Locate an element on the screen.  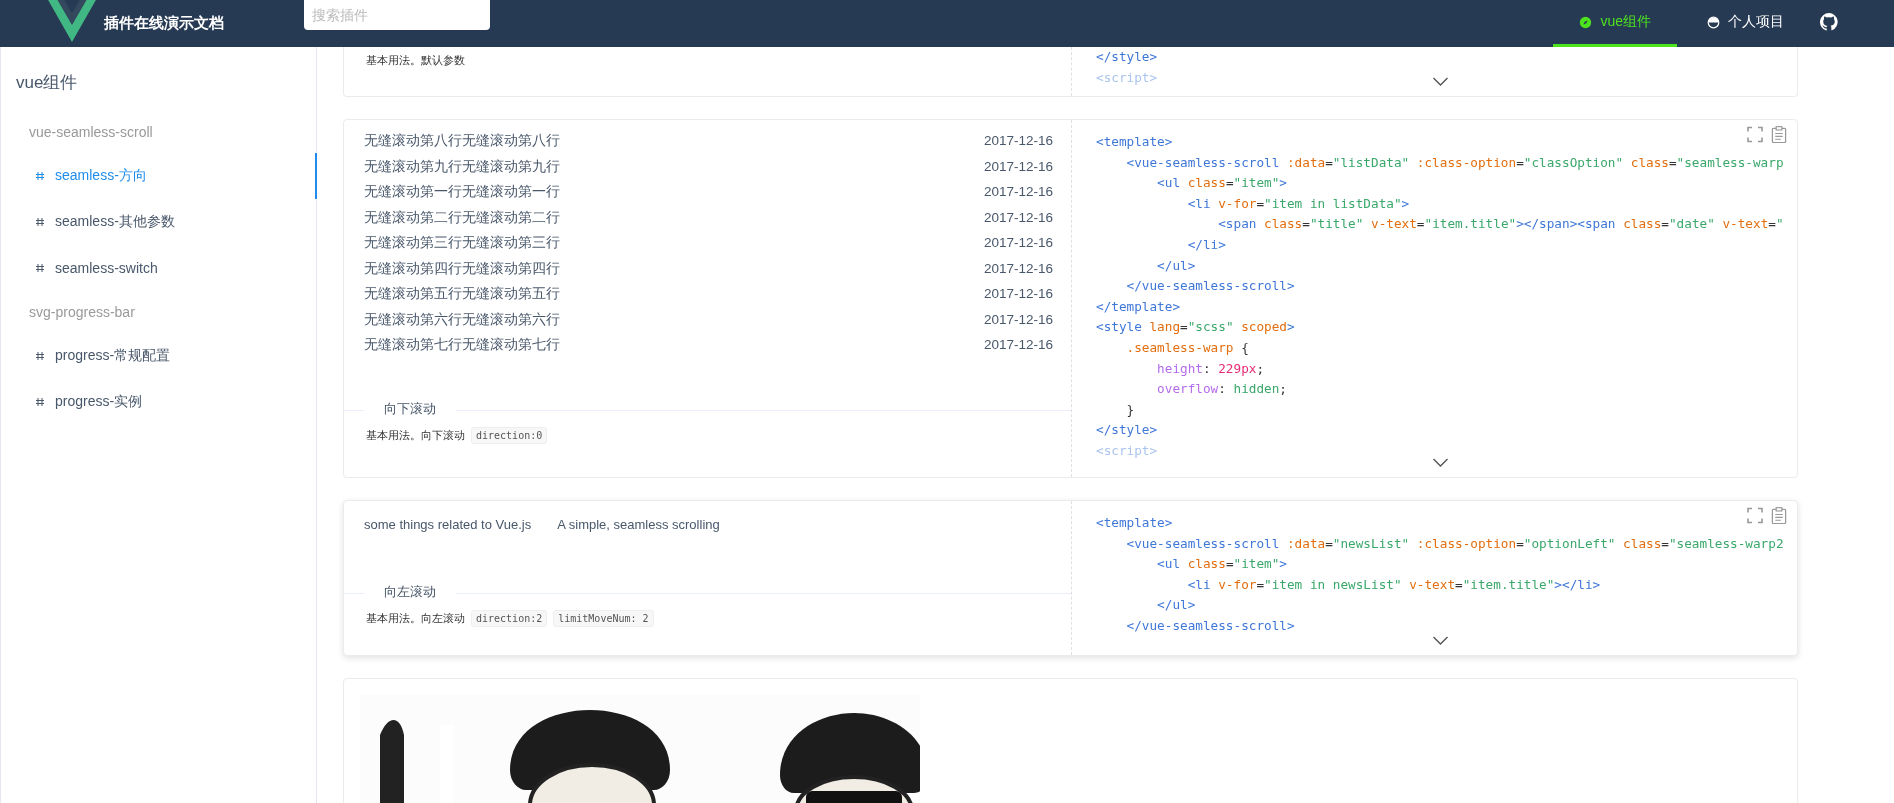
list-item-title: 无缝滚动第一行无缝滚动第一行 is located at coordinates (462, 192).